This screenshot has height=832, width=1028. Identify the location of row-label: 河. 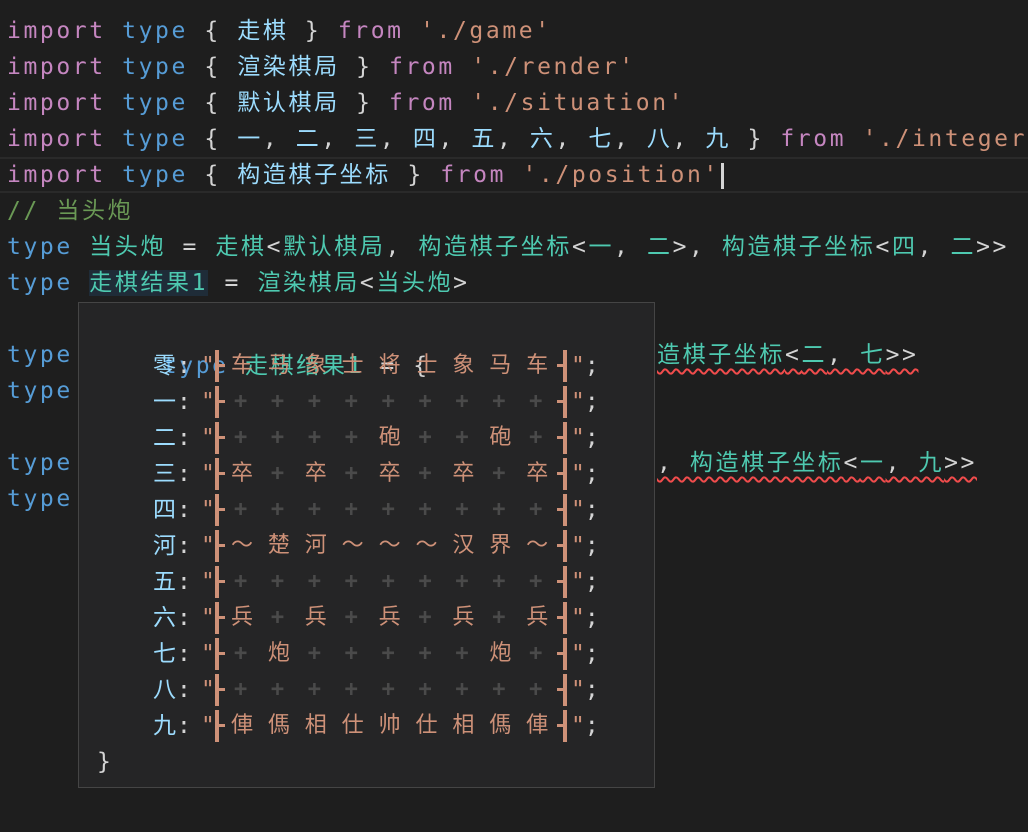
(164, 546).